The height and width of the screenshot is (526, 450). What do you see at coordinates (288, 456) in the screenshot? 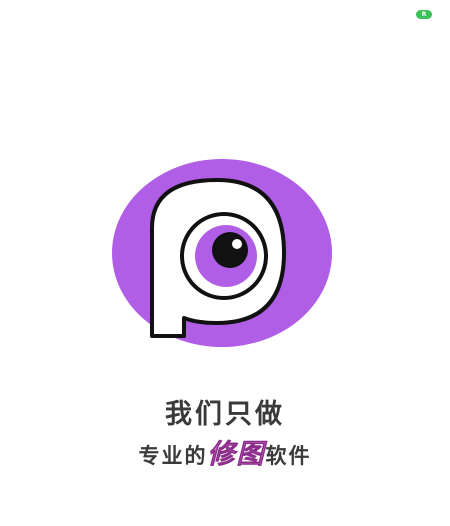
I see `slogan-sub-suffix: 软件` at bounding box center [288, 456].